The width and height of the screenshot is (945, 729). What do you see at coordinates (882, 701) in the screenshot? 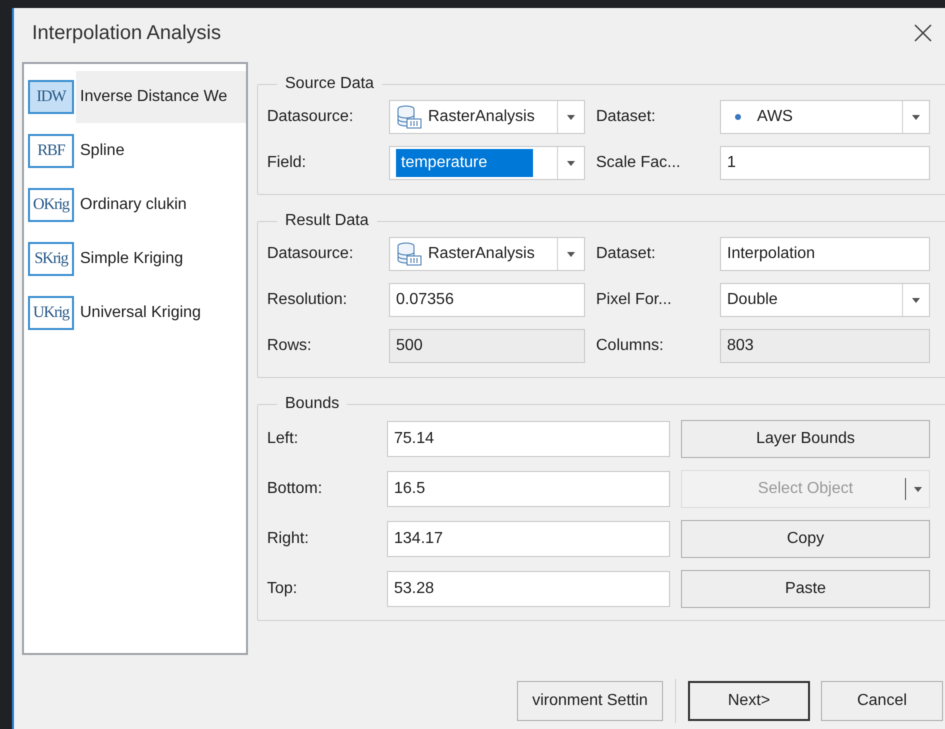
I see `dialog-button: Cancel` at bounding box center [882, 701].